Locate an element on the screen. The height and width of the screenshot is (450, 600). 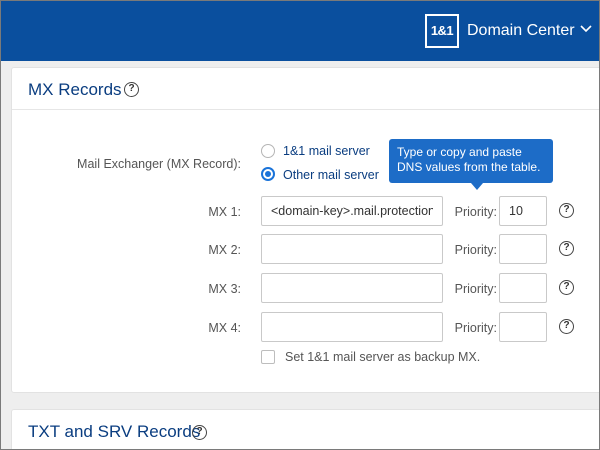
mx1-priority-input is located at coordinates (523, 211).